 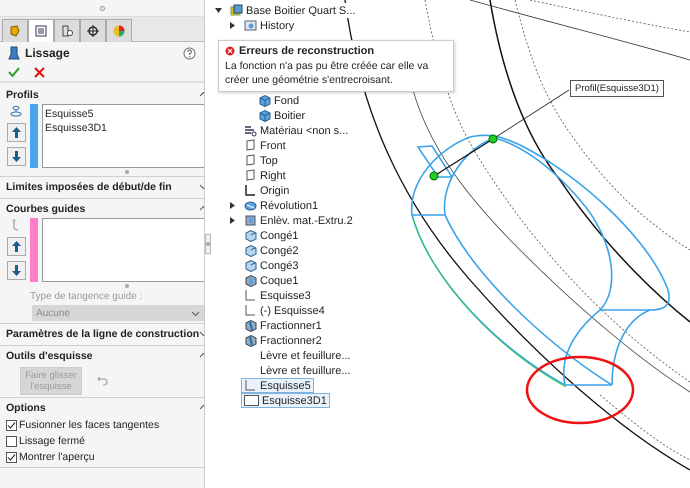 What do you see at coordinates (124, 114) in the screenshot?
I see `profile-item: Esquisse5` at bounding box center [124, 114].